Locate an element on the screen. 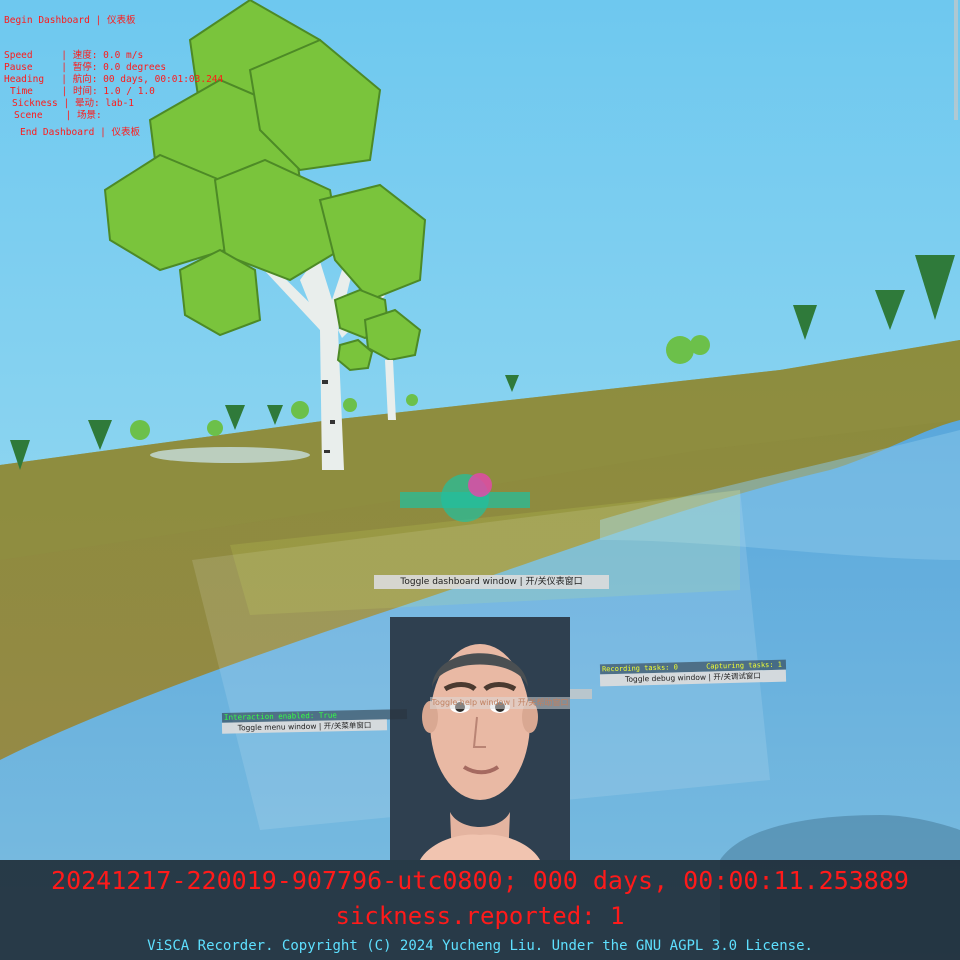 The image size is (960, 960). sickness-reported: sickness.reported: 1 is located at coordinates (480, 916).